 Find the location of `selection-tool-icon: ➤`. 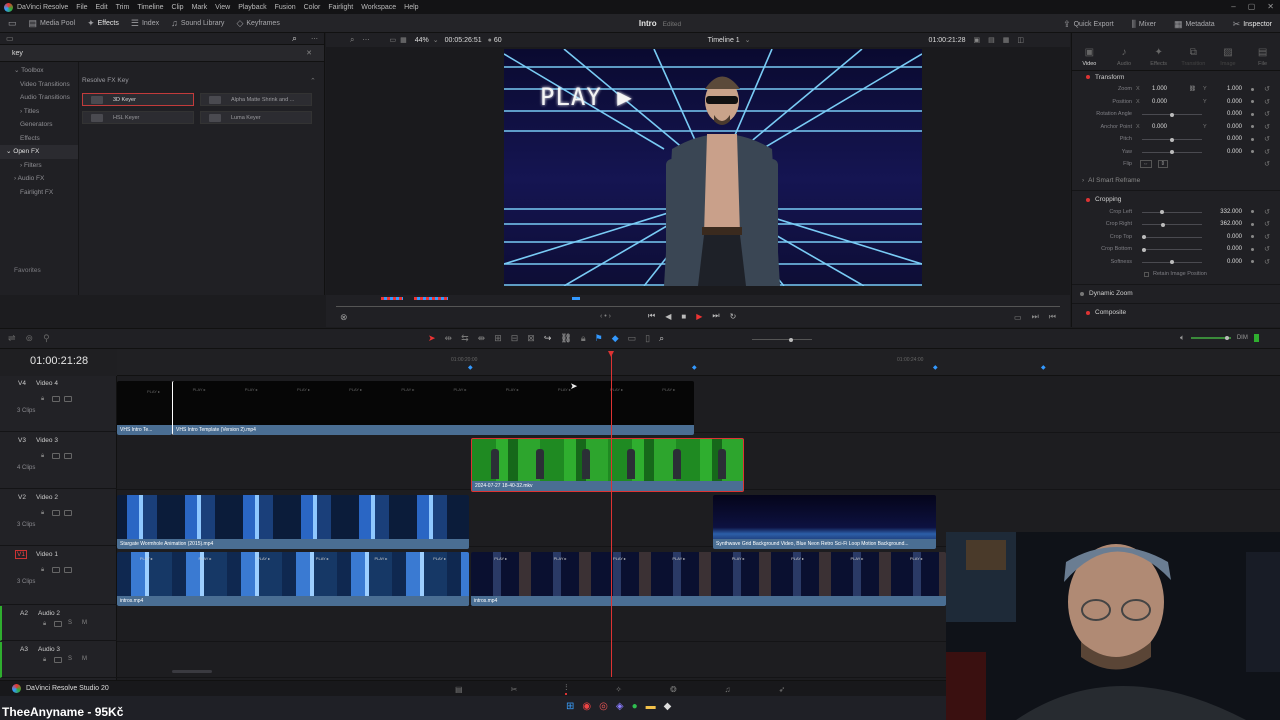

selection-tool-icon: ➤ is located at coordinates (432, 338).